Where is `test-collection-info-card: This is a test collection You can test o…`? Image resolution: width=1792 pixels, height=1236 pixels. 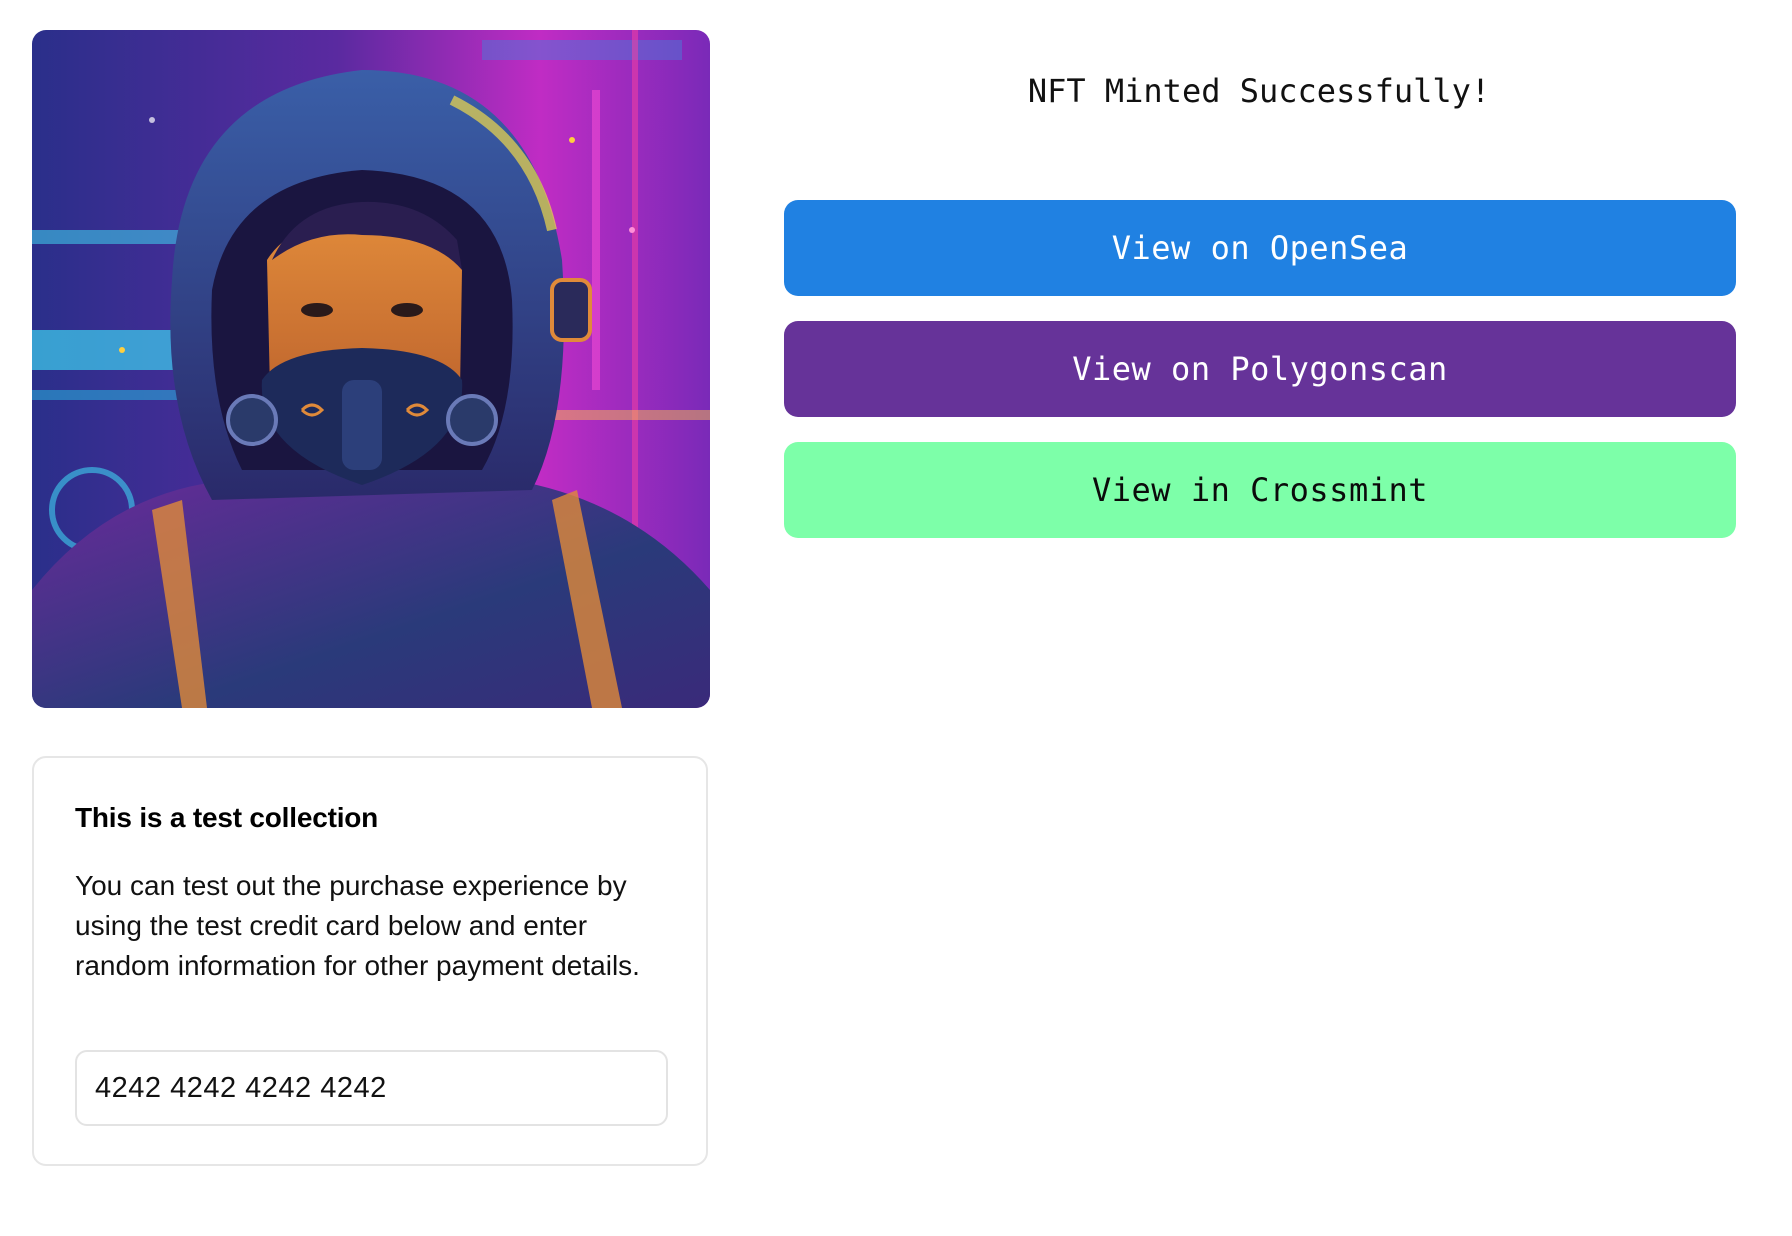 test-collection-info-card: This is a test collection You can test o… is located at coordinates (370, 961).